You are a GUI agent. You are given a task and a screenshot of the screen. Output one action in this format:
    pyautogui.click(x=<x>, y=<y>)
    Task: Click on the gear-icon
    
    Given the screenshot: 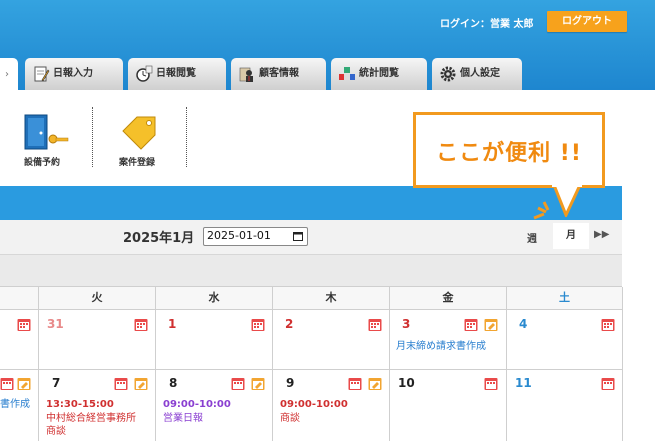 What is the action you would take?
    pyautogui.click(x=448, y=74)
    